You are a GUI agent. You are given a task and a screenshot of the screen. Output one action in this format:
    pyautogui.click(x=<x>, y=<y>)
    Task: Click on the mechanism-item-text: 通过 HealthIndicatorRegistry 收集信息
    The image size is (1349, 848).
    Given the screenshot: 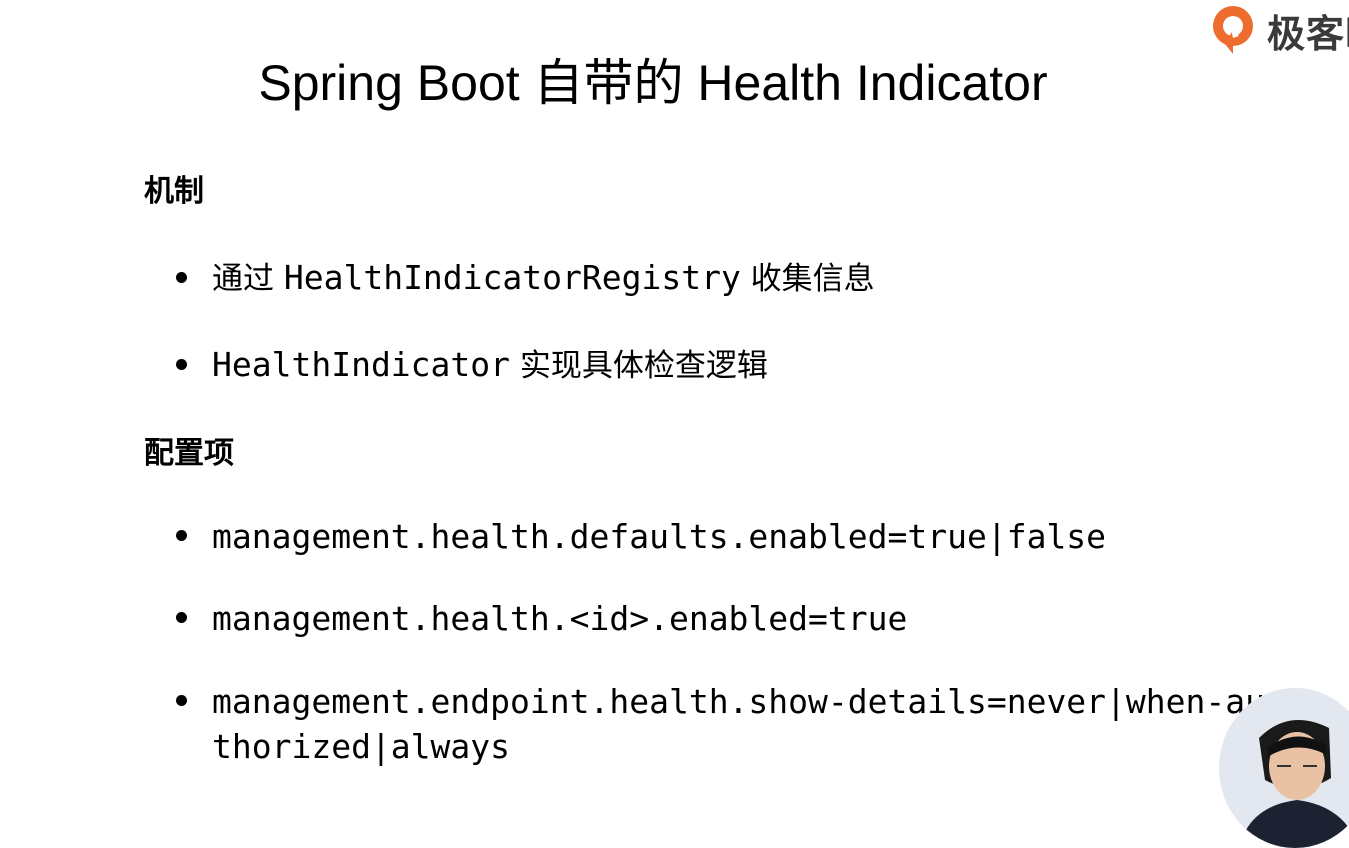 What is the action you would take?
    pyautogui.click(x=543, y=277)
    